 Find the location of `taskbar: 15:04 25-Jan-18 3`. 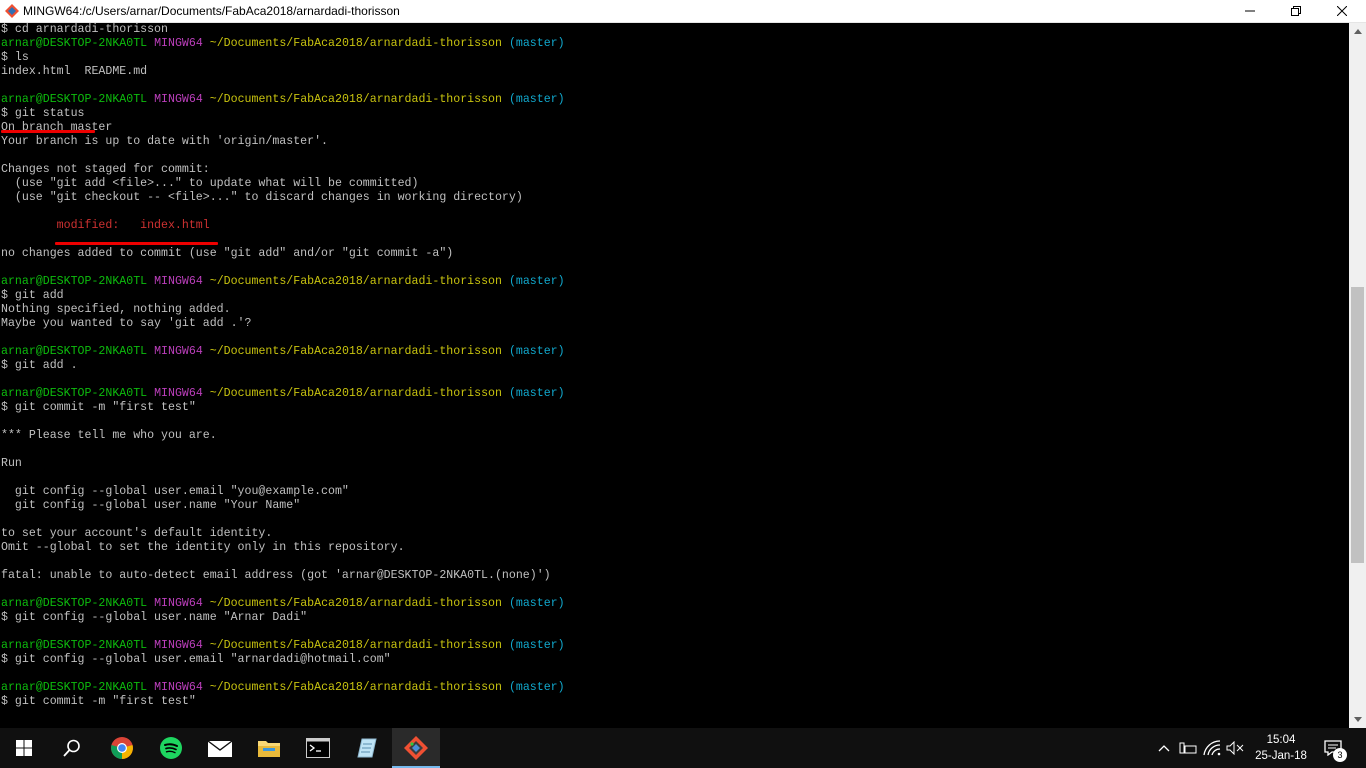

taskbar: 15:04 25-Jan-18 3 is located at coordinates (683, 748).